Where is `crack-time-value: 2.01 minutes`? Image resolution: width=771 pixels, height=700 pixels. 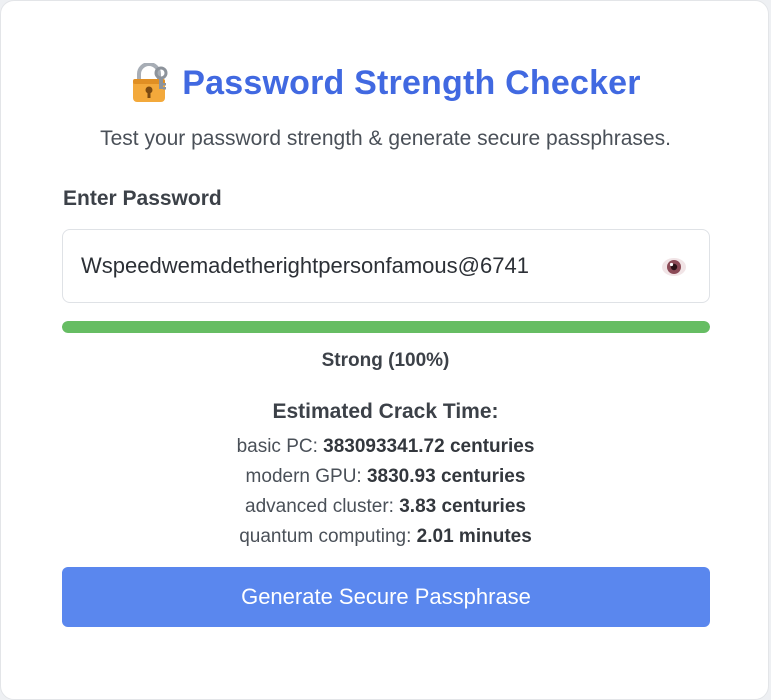 crack-time-value: 2.01 minutes is located at coordinates (474, 536).